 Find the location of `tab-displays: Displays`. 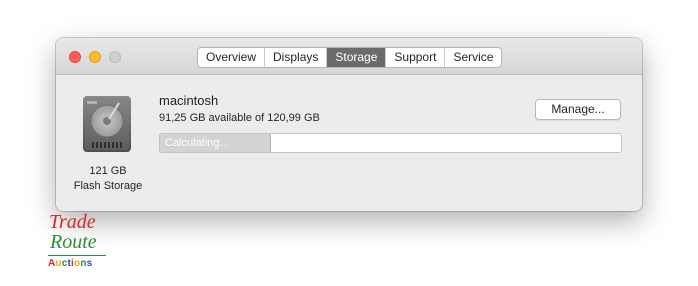

tab-displays: Displays is located at coordinates (296, 57).